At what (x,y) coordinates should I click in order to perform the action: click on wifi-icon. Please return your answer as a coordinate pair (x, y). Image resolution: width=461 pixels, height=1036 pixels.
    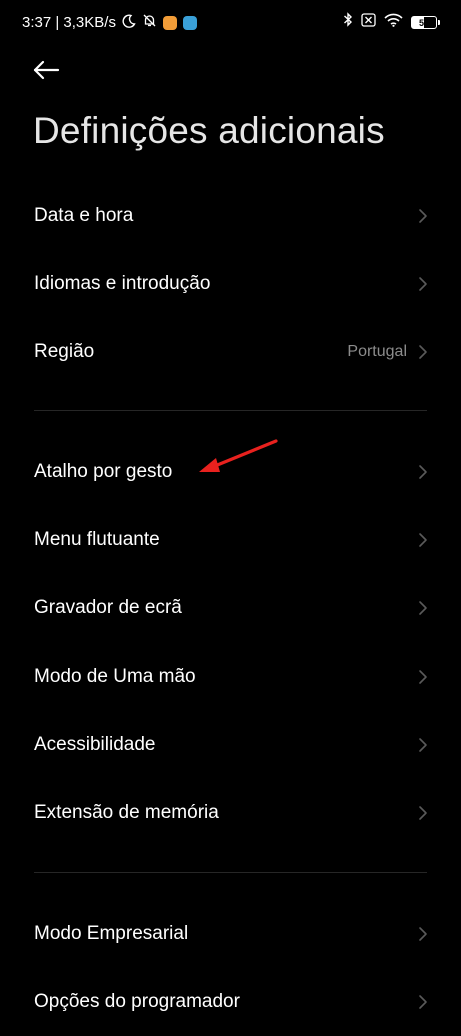
    Looking at the image, I should click on (393, 22).